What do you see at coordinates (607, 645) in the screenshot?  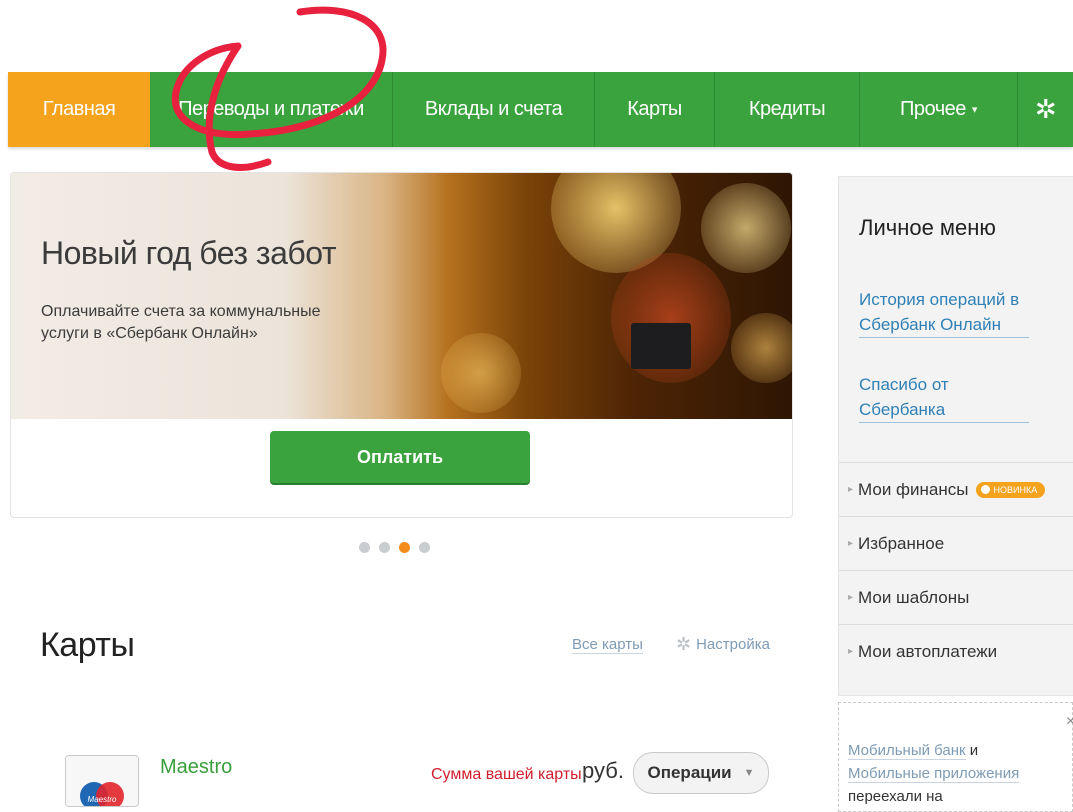 I see `all-cards-link: Все карты` at bounding box center [607, 645].